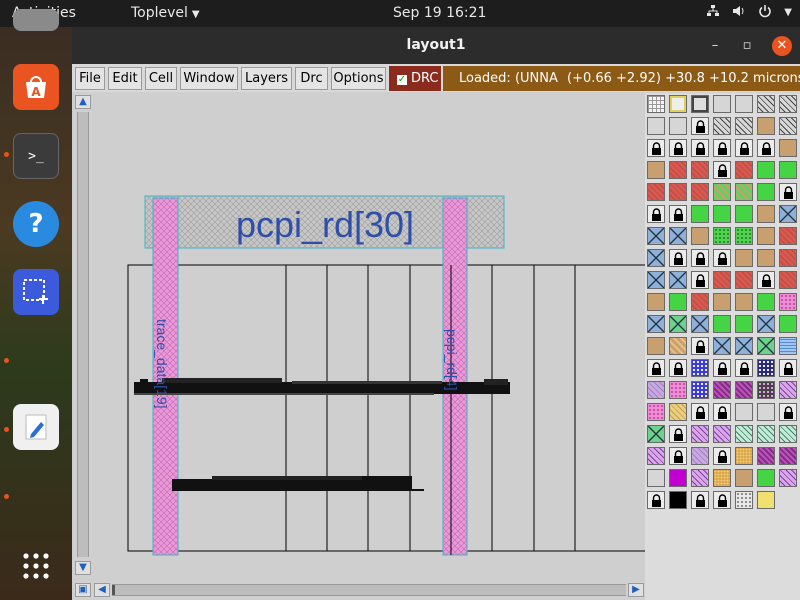 The image size is (800, 600). What do you see at coordinates (788, 346) in the screenshot?
I see `layer-tile-bluewave` at bounding box center [788, 346].